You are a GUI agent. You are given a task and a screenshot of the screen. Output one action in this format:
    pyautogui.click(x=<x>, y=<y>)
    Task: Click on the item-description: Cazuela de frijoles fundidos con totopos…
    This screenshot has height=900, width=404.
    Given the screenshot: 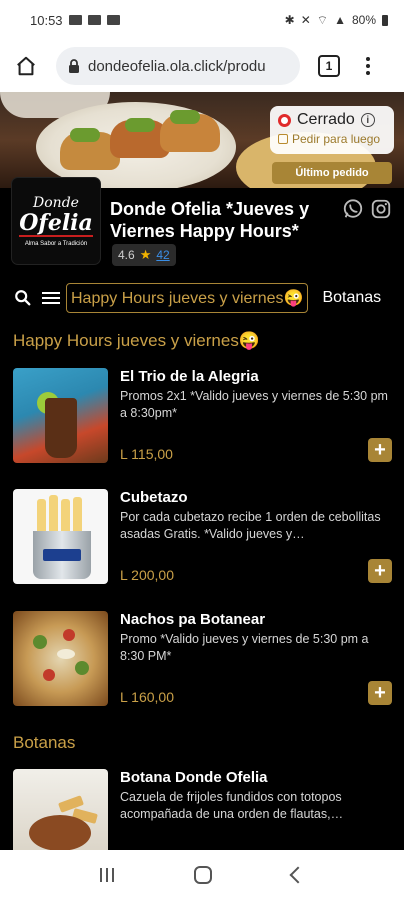 What is the action you would take?
    pyautogui.click(x=232, y=805)
    